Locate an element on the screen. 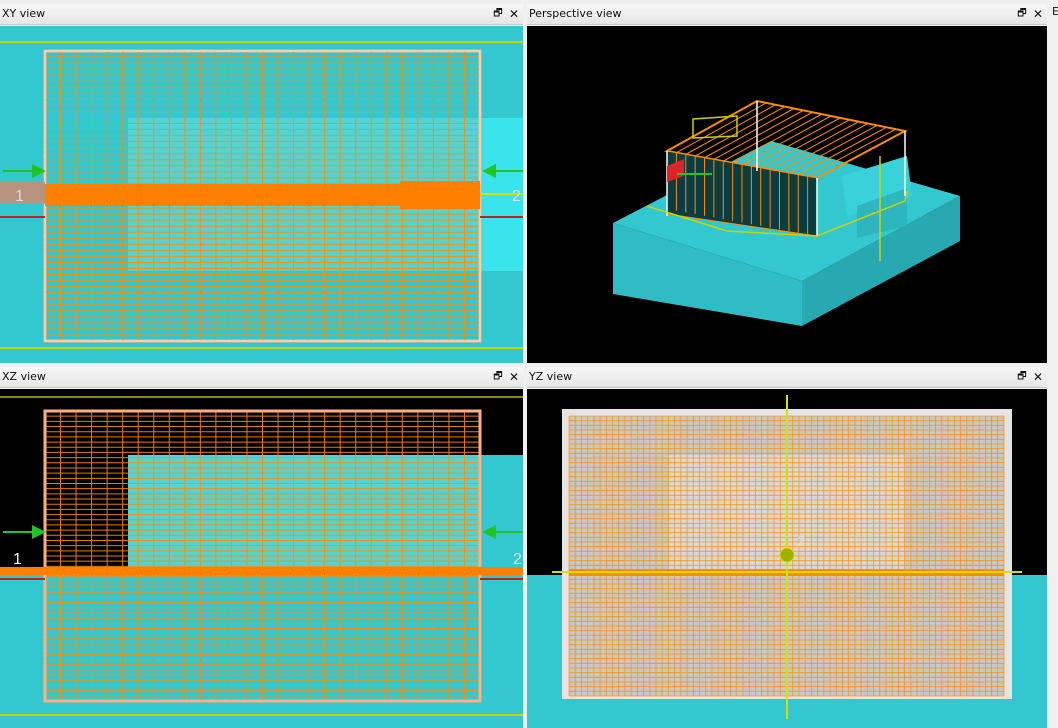  xy-port-1-label: 1 is located at coordinates (19, 196).